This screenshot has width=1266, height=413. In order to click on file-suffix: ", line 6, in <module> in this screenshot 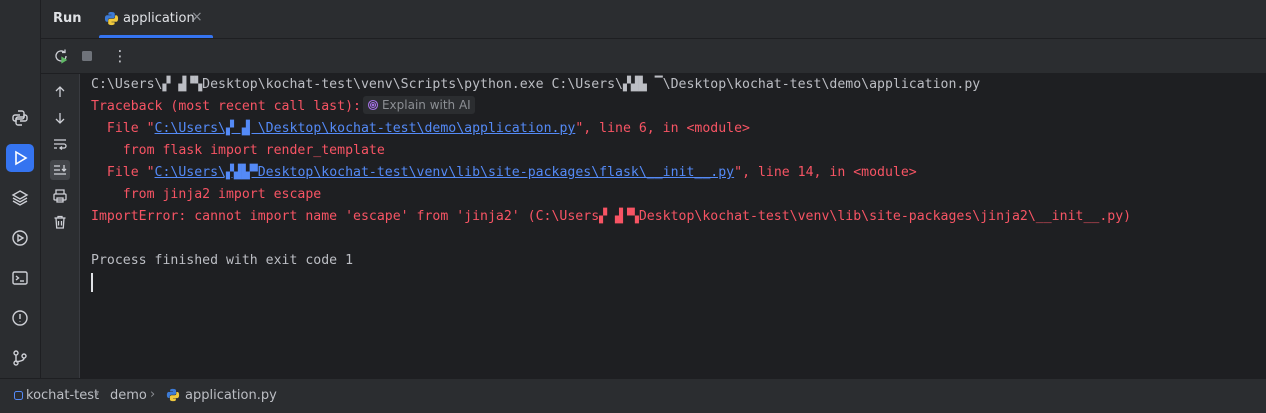, I will do `click(662, 128)`.